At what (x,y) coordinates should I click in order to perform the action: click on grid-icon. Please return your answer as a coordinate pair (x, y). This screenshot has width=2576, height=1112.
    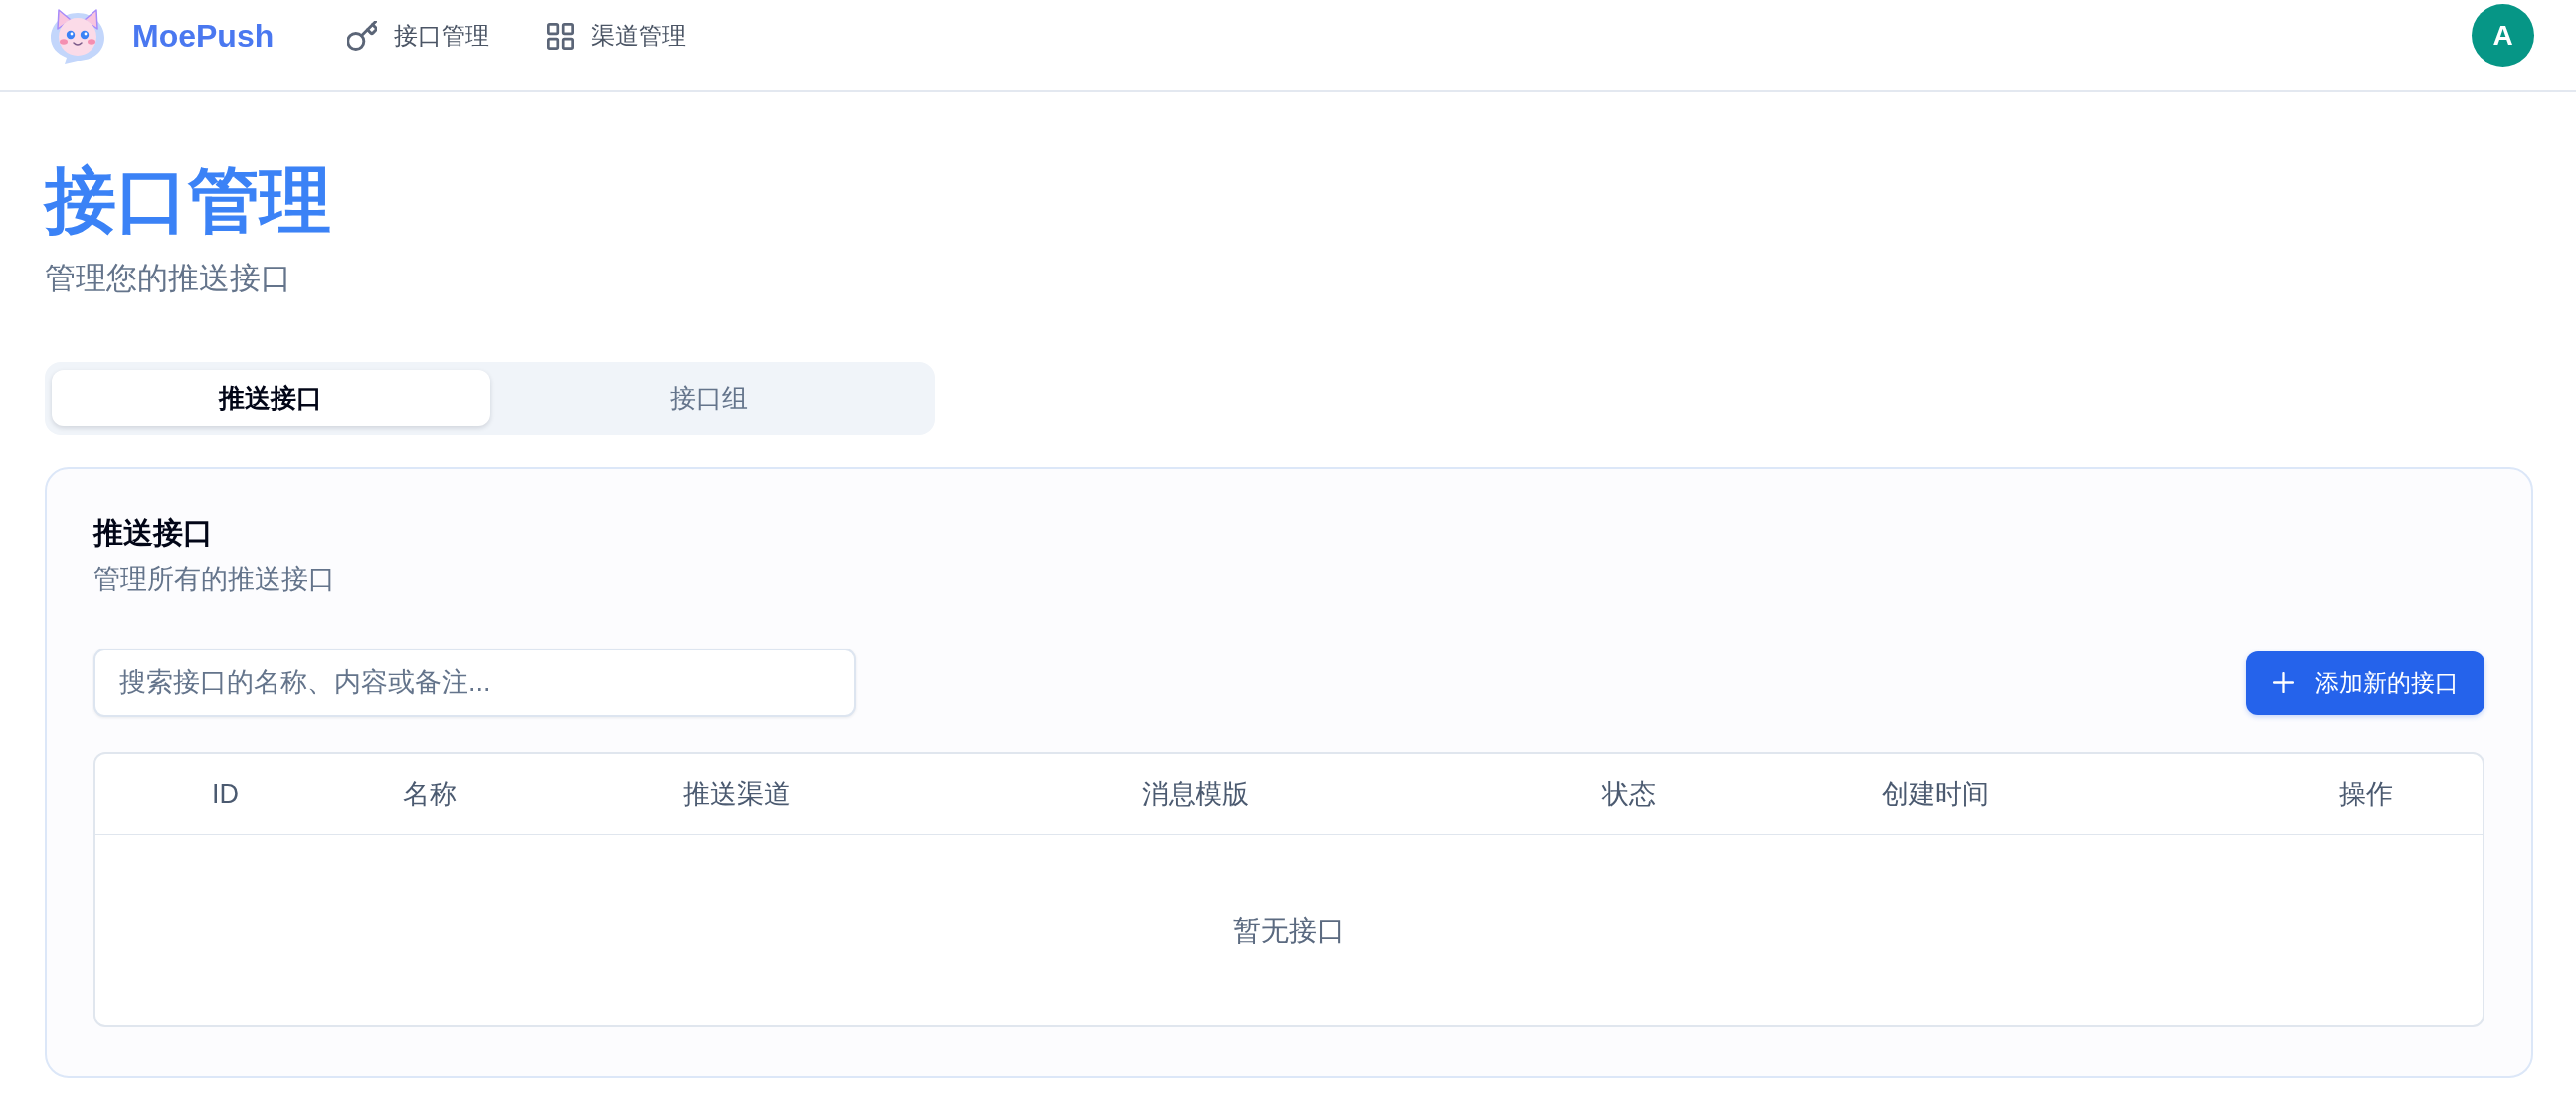
    Looking at the image, I should click on (561, 36).